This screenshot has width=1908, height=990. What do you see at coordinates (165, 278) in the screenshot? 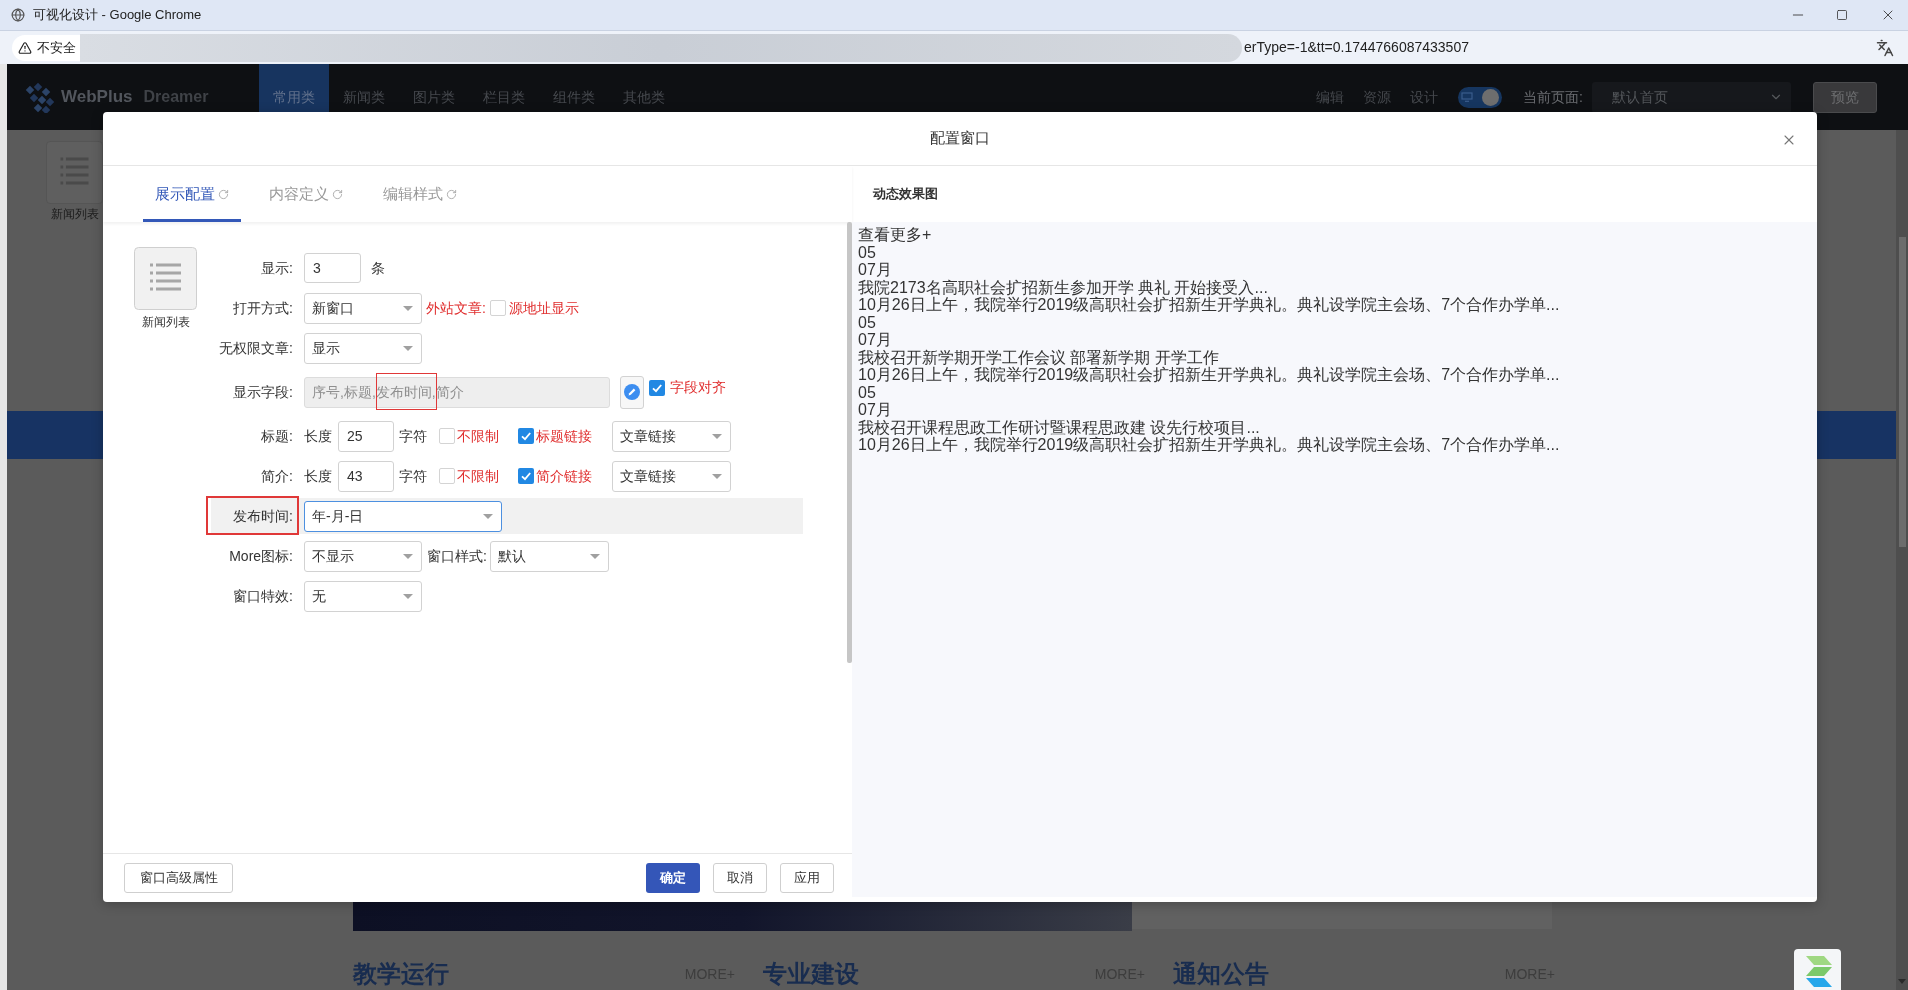
I see `list-icon` at bounding box center [165, 278].